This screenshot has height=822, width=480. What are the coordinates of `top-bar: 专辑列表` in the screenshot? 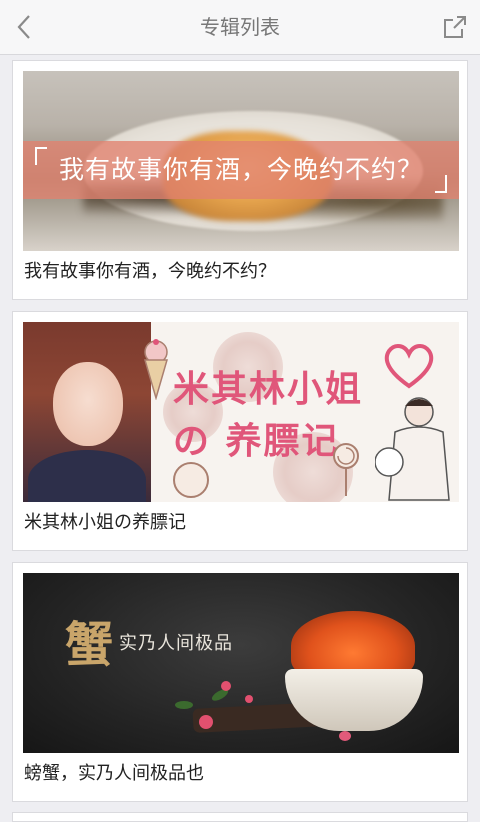 It's located at (240, 27).